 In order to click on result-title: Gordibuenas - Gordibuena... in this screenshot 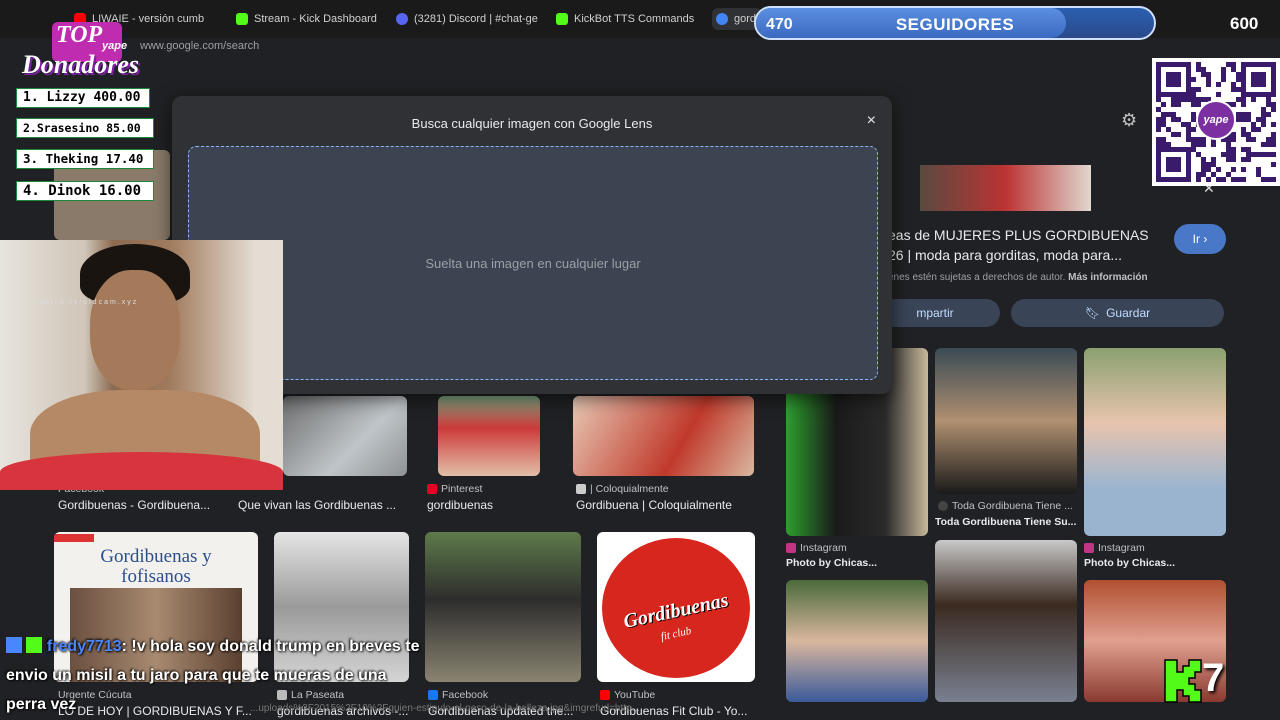, I will do `click(140, 505)`.